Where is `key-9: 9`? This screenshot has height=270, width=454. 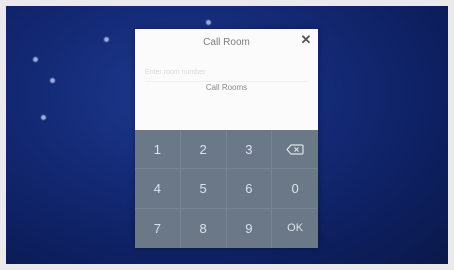
key-9: 9 is located at coordinates (250, 228).